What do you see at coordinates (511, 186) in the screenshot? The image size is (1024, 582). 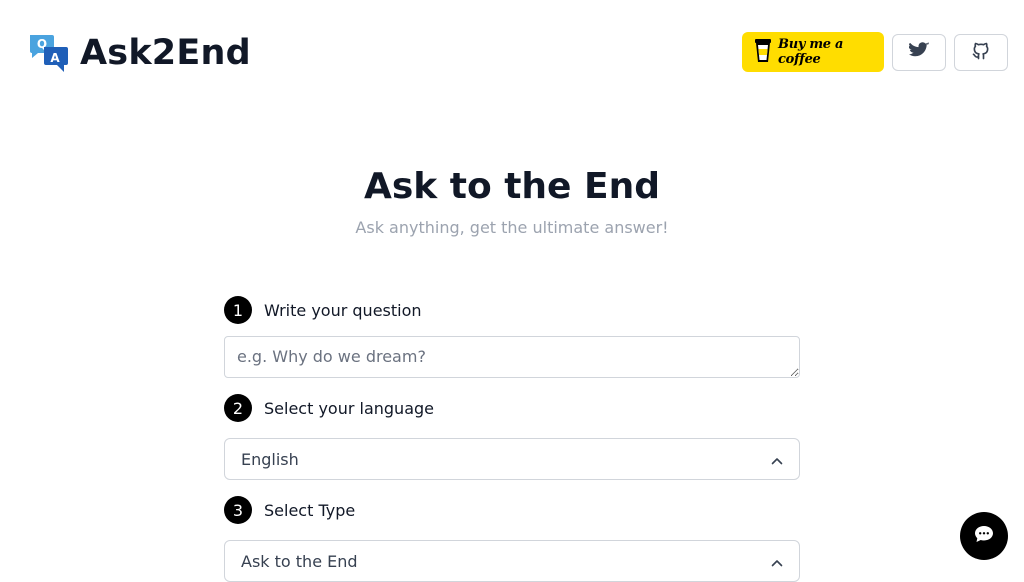 I see `page-title: Ask to the End` at bounding box center [511, 186].